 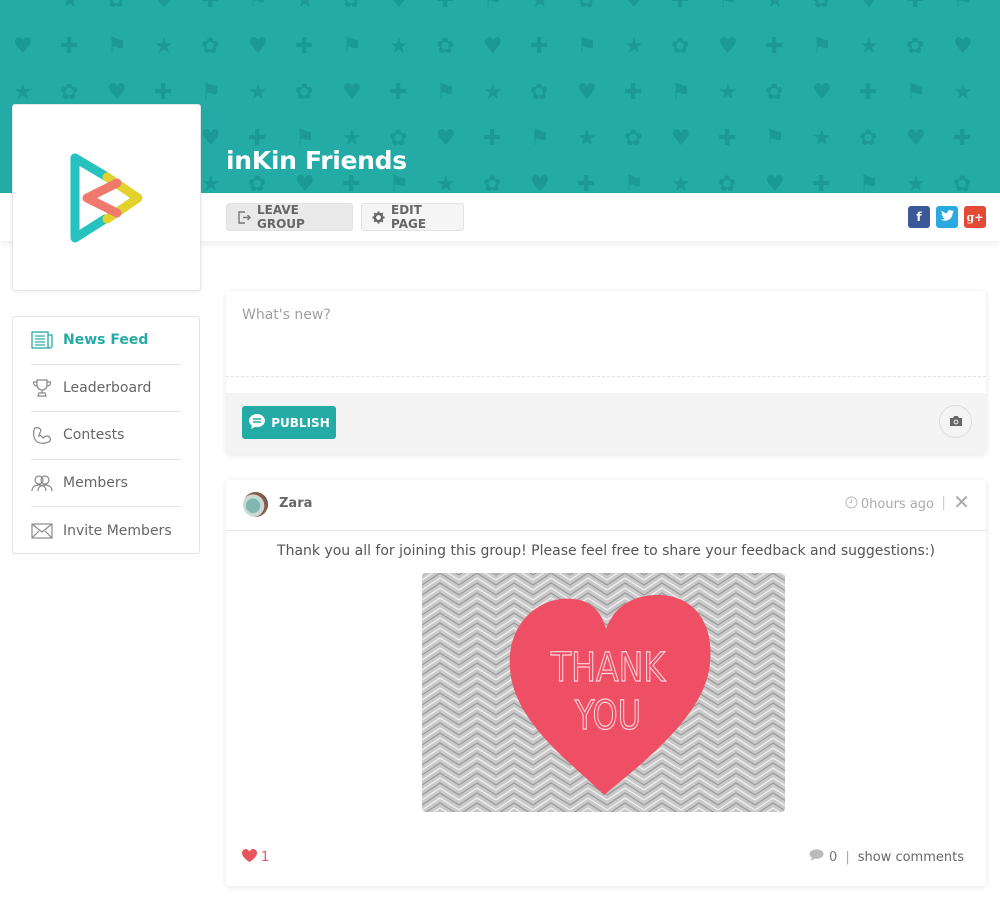 I want to click on sidebar-item-contests: Contests, so click(x=106, y=436).